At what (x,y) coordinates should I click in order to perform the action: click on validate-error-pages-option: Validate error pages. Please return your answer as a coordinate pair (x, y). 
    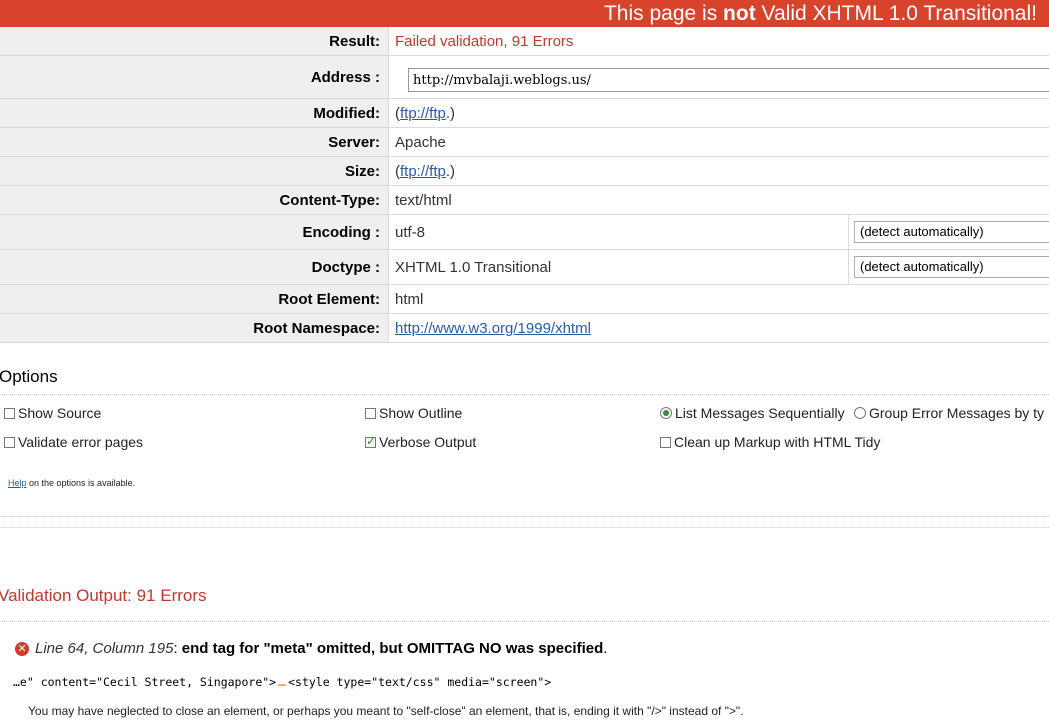
    Looking at the image, I should click on (73, 442).